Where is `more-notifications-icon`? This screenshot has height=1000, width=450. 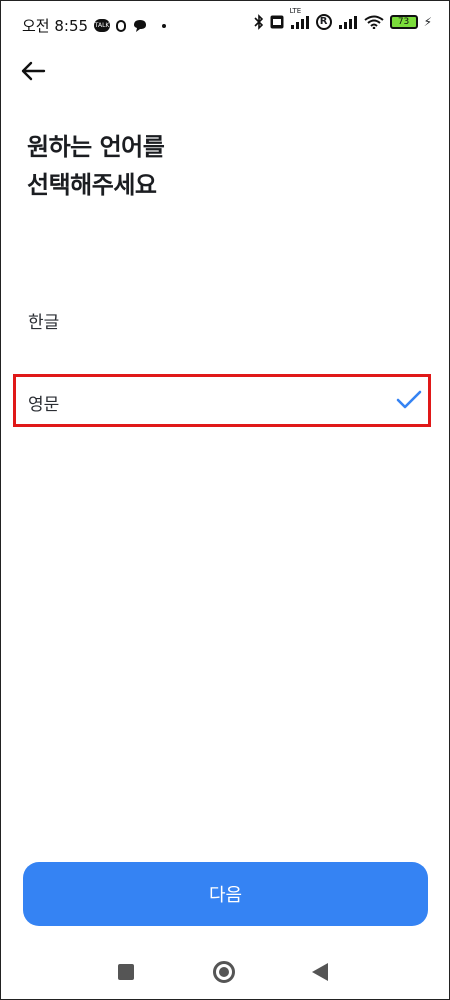 more-notifications-icon is located at coordinates (164, 25).